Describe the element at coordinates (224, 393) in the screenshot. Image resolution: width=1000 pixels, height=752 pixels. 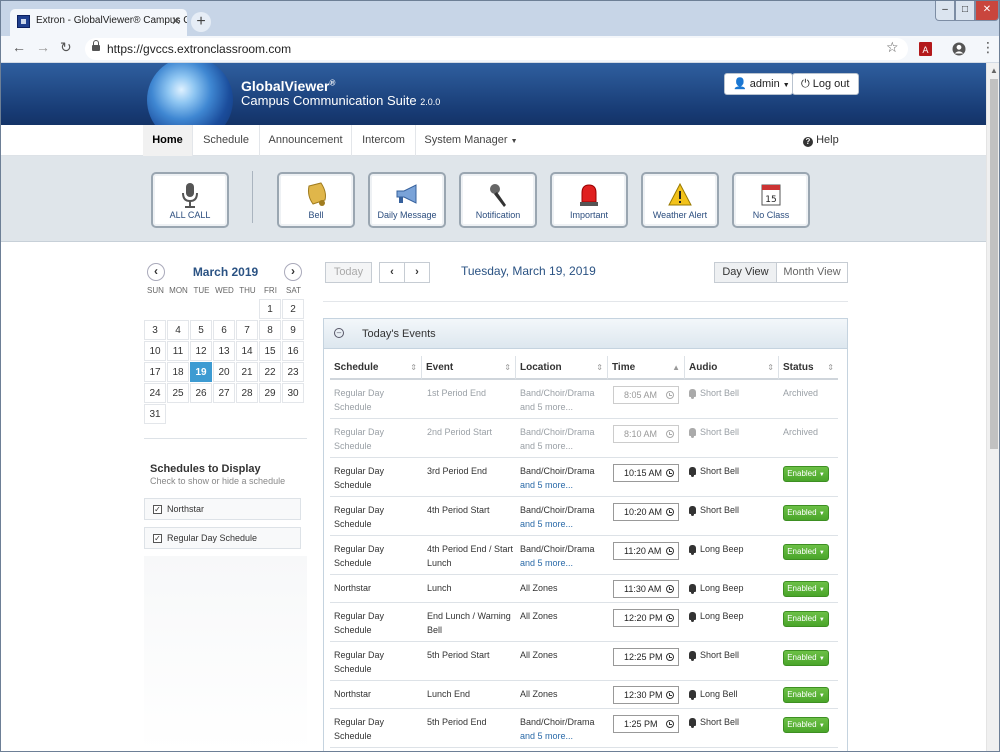
I see `calendar-day: 27` at that location.